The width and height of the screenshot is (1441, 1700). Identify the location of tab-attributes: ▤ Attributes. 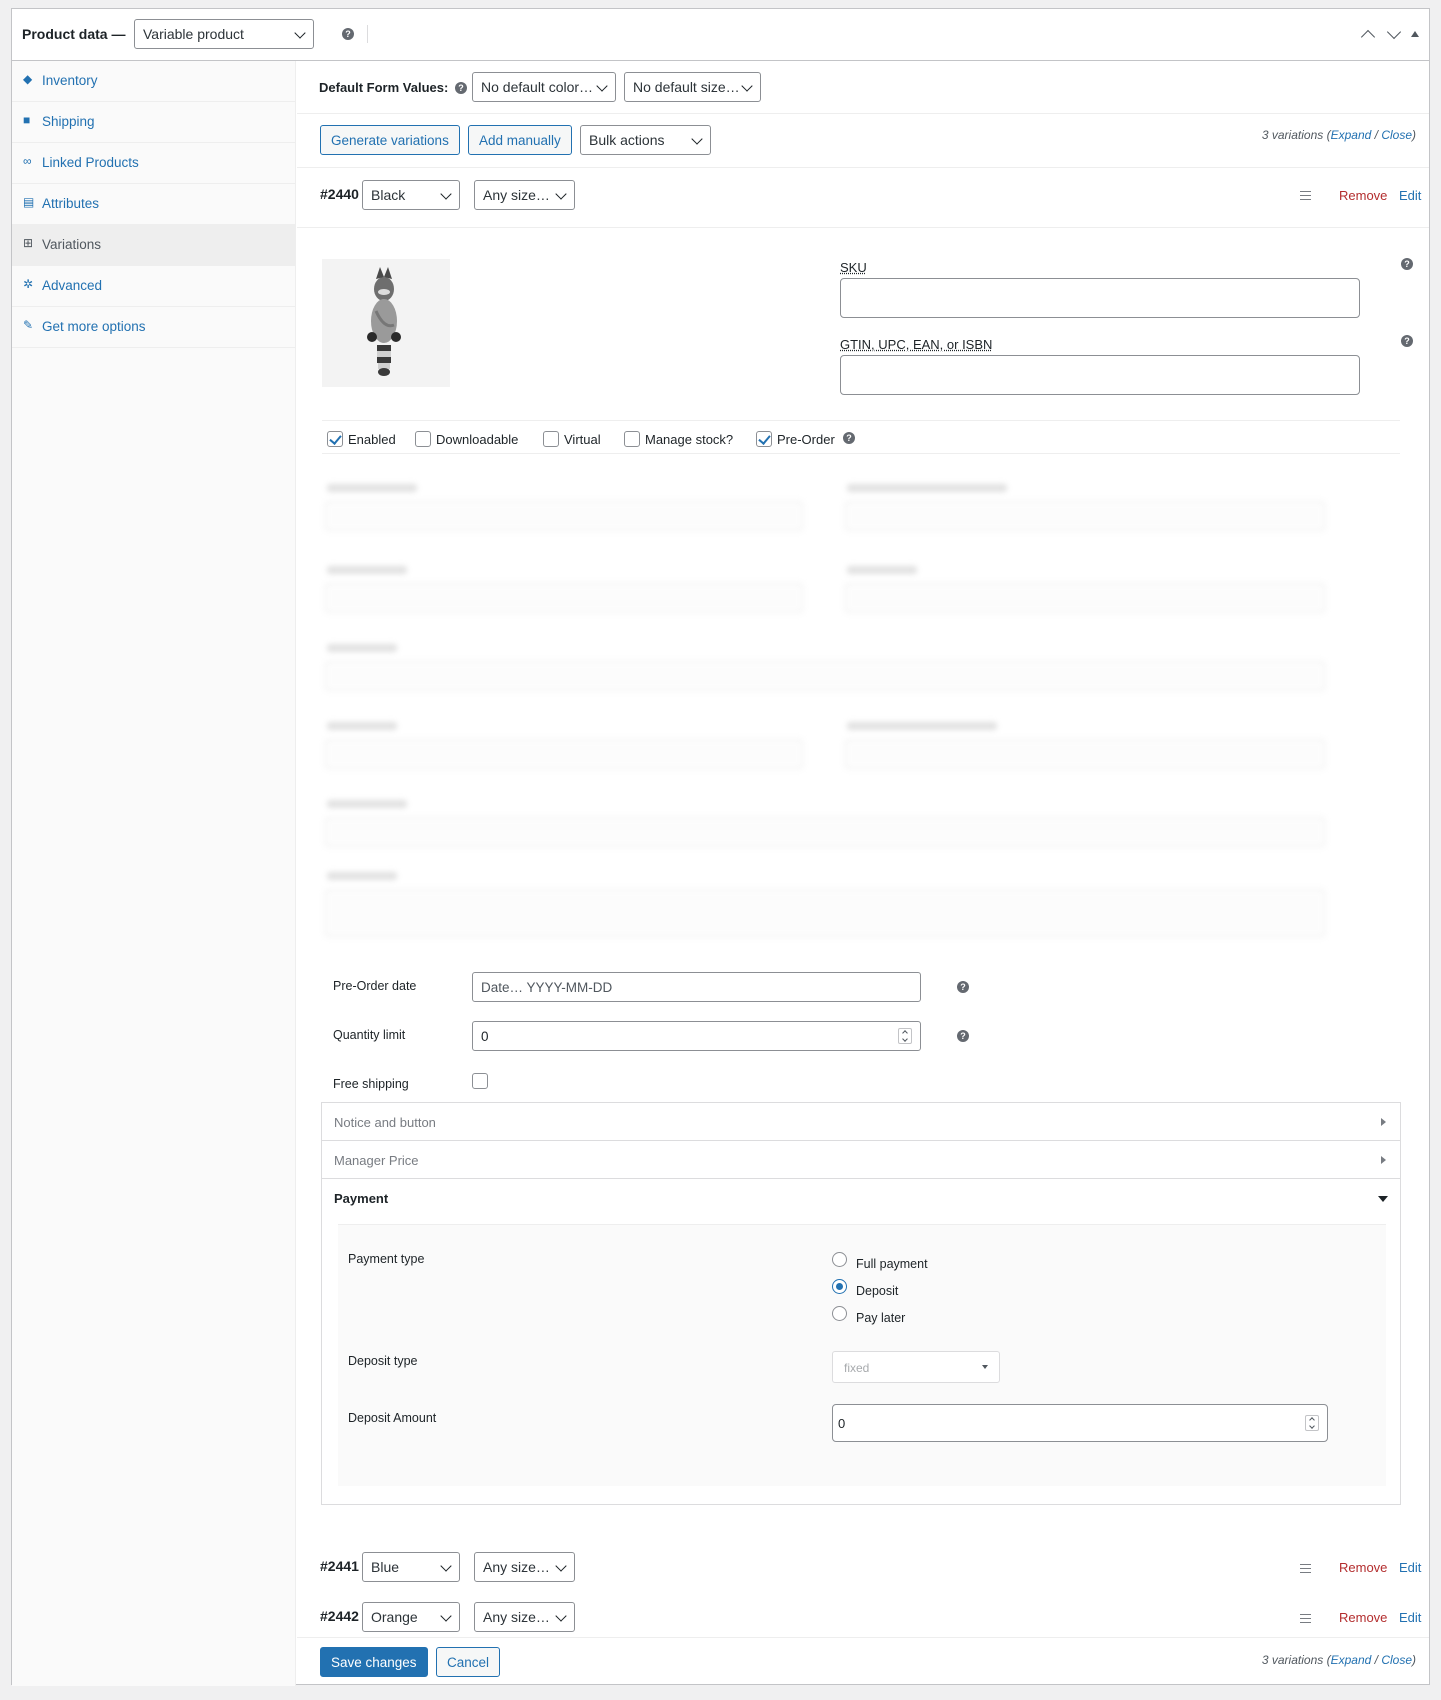
(153, 204).